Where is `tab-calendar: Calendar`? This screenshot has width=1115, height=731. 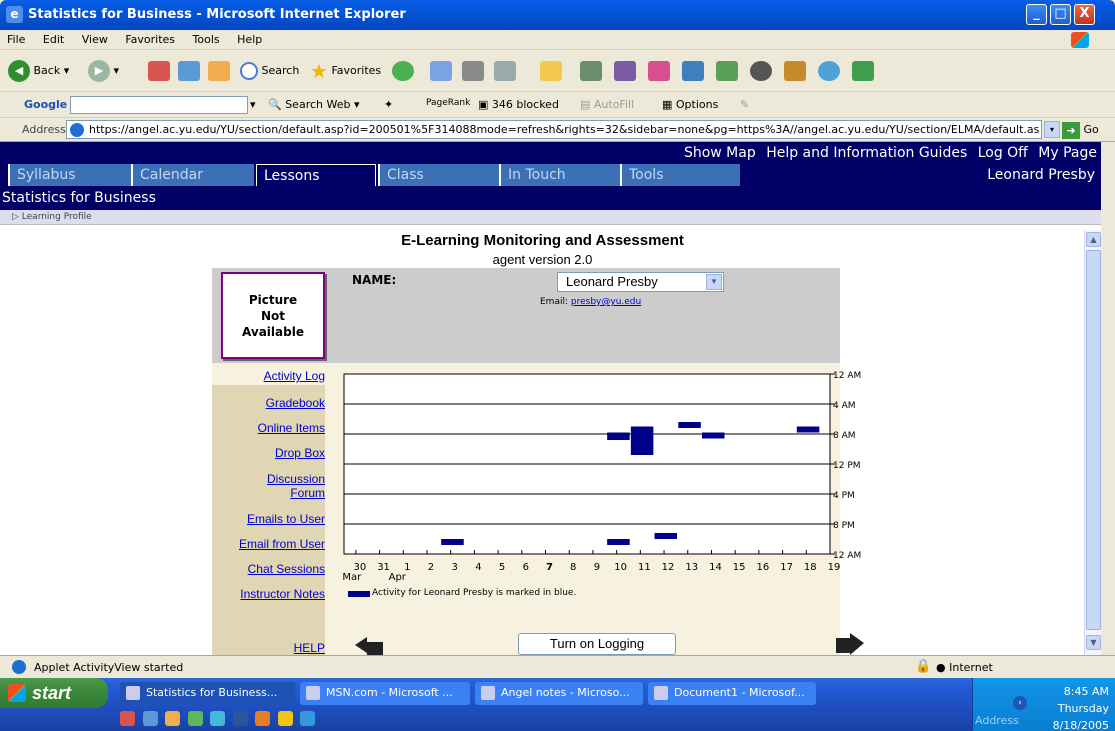
tab-calendar: Calendar is located at coordinates (192, 175).